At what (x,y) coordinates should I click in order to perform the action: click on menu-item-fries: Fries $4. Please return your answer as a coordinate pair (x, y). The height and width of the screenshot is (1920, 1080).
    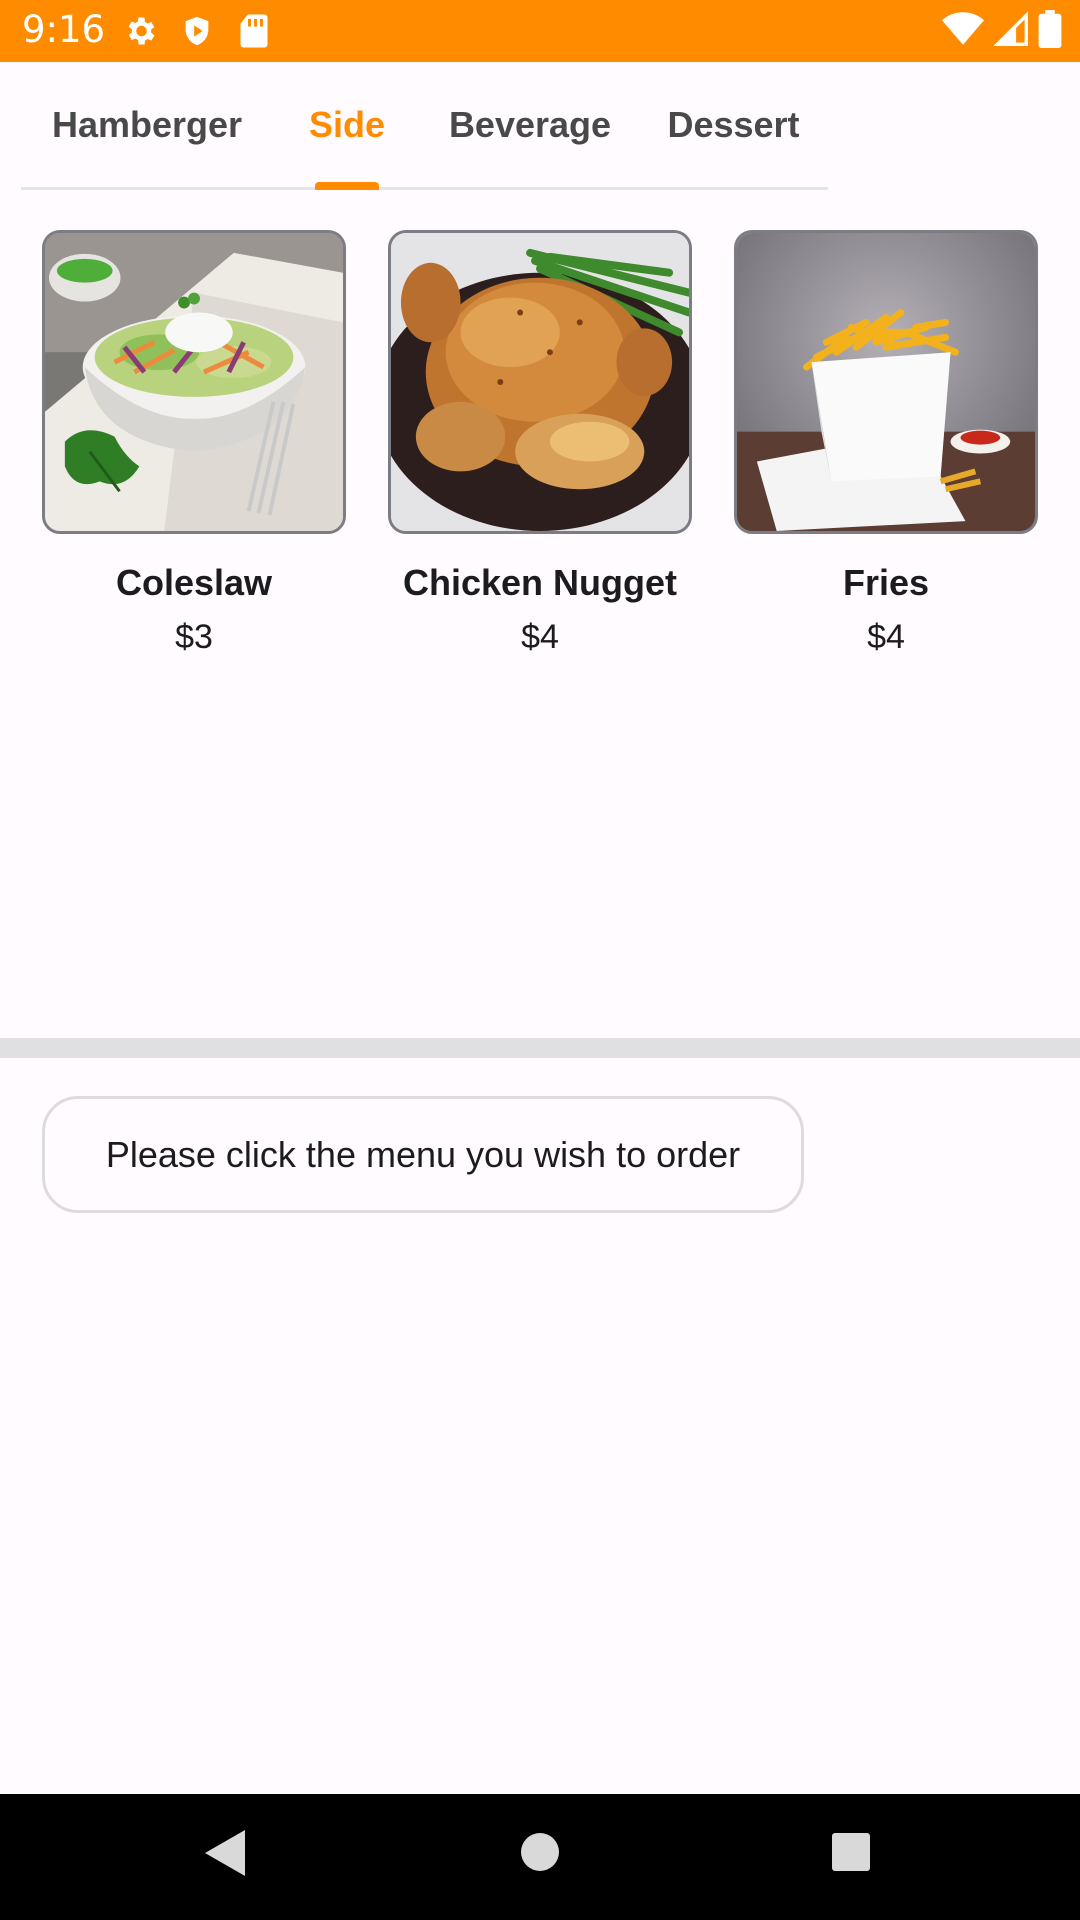
    Looking at the image, I should click on (886, 443).